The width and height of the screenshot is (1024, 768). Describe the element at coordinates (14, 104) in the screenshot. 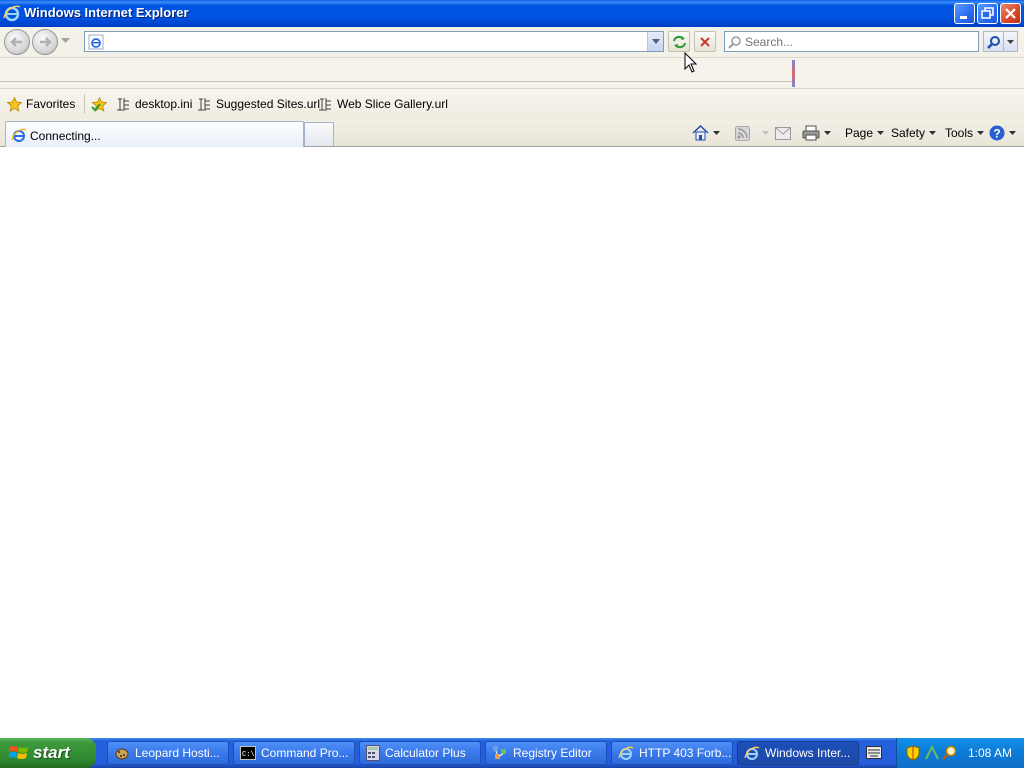

I see `favorites-star-icon` at that location.